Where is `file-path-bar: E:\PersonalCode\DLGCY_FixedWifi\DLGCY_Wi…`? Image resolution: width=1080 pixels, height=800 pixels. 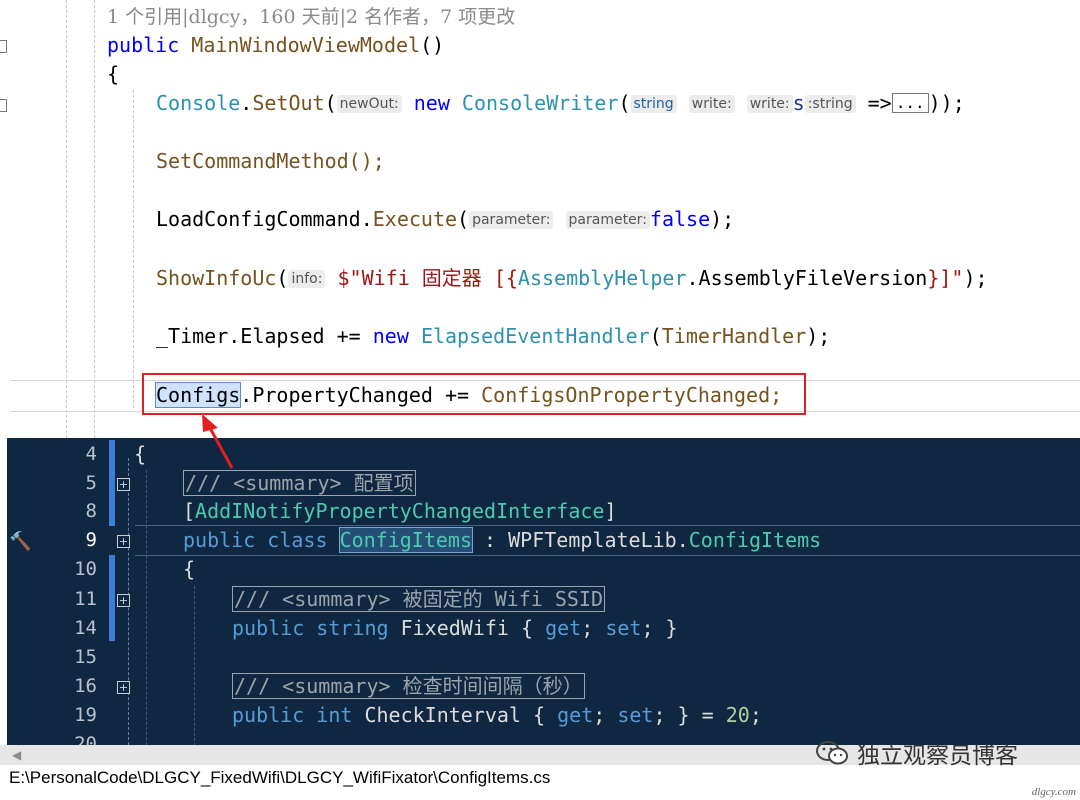
file-path-bar: E:\PersonalCode\DLGCY_FixedWifi\DLGCY_Wi… is located at coordinates (540, 782).